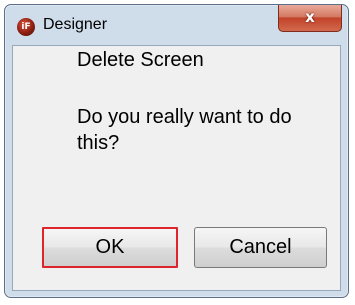 The image size is (355, 305). I want to click on cancel-button: Cancel, so click(260, 247).